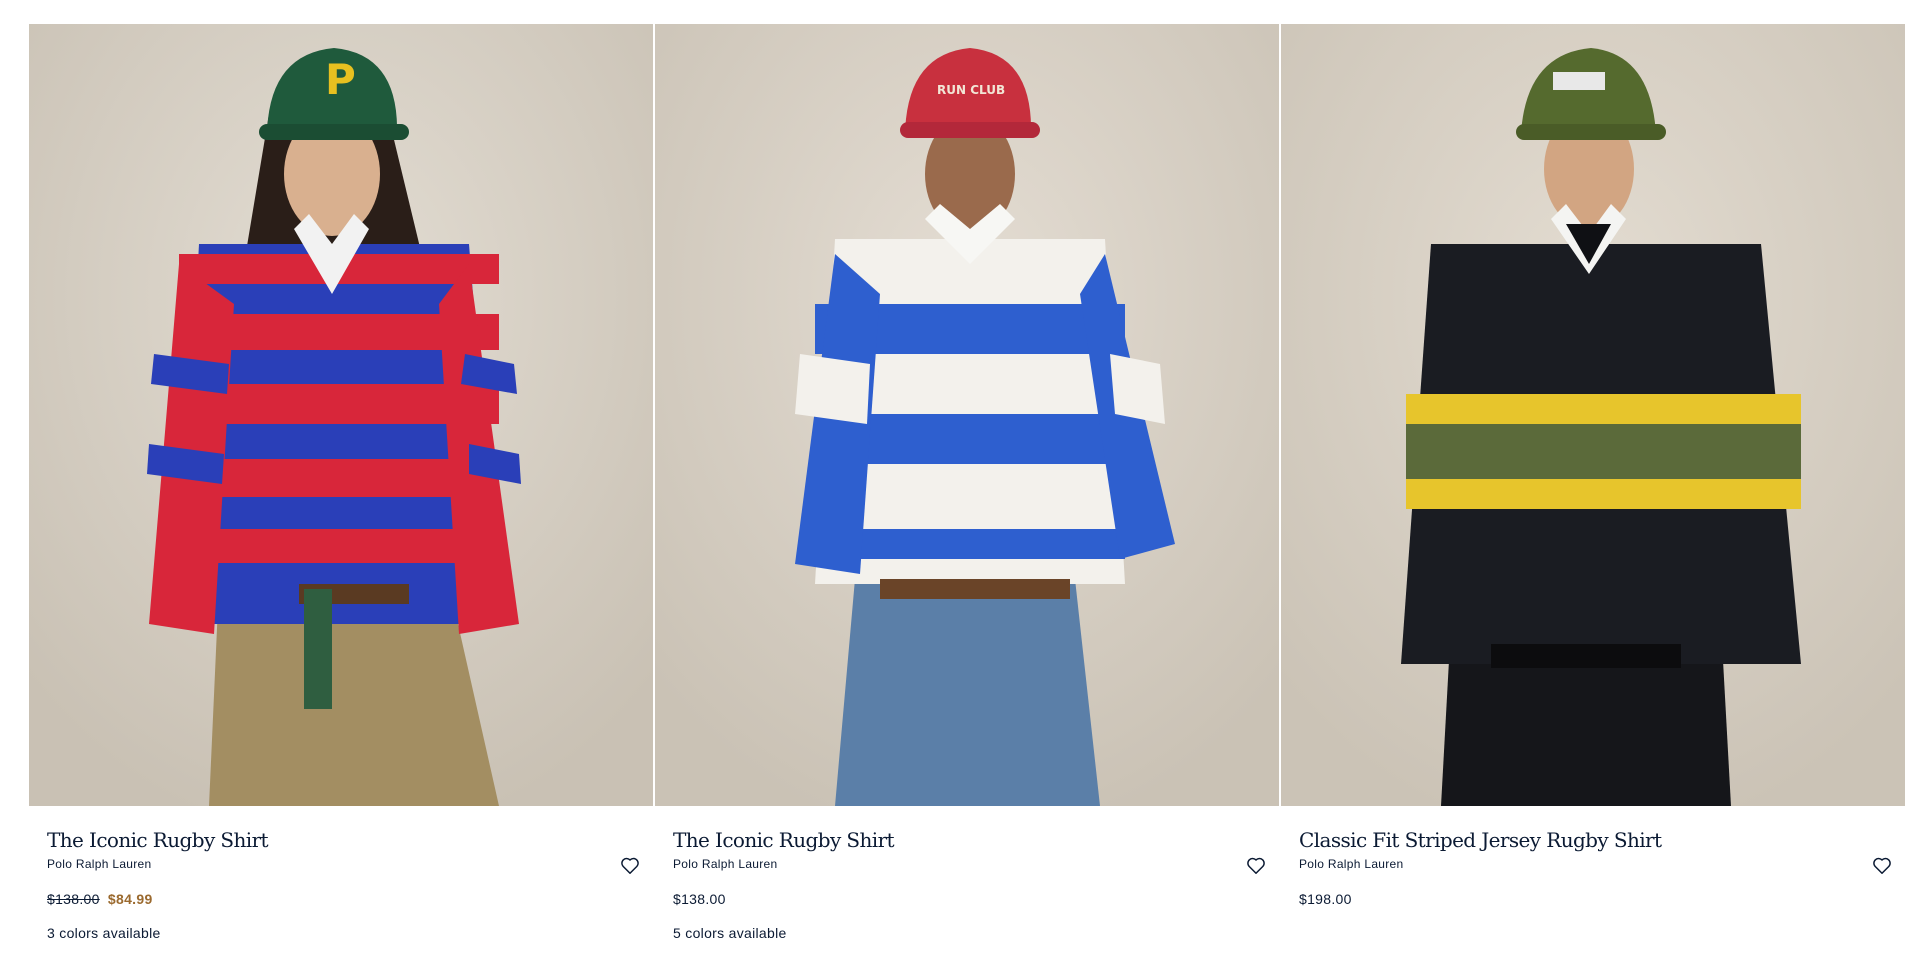  What do you see at coordinates (1593, 899) in the screenshot?
I see `price-row: $198.00` at bounding box center [1593, 899].